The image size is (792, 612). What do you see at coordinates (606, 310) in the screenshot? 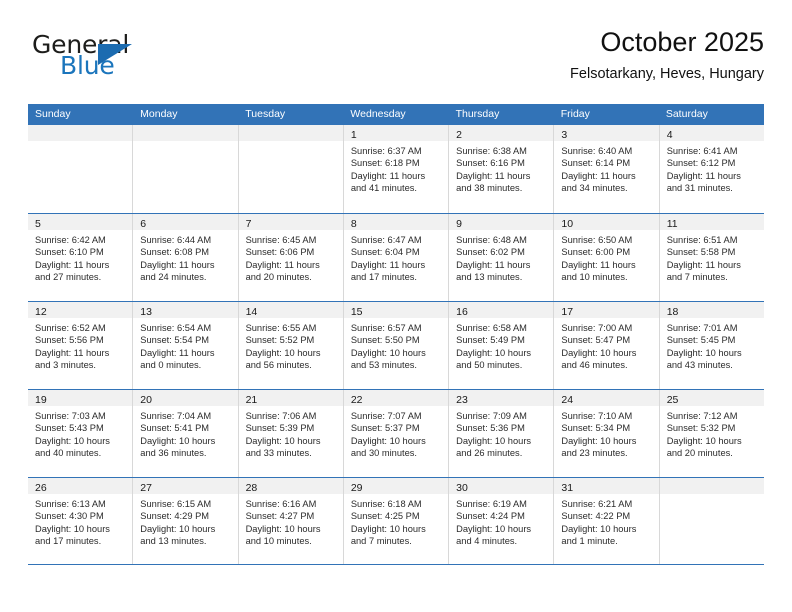
I see `day-number-strip: 17` at bounding box center [606, 310].